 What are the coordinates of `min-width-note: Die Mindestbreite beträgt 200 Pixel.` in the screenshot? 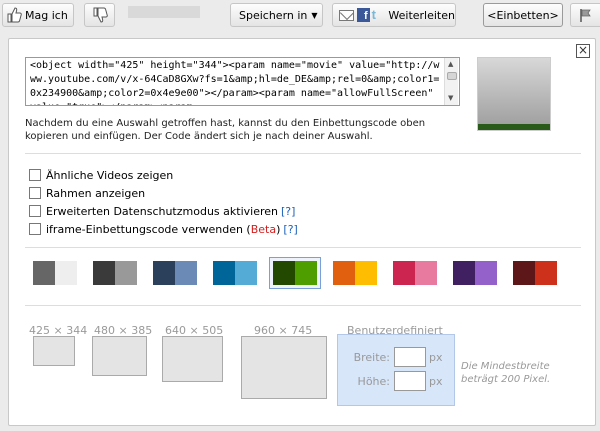 It's located at (506, 373).